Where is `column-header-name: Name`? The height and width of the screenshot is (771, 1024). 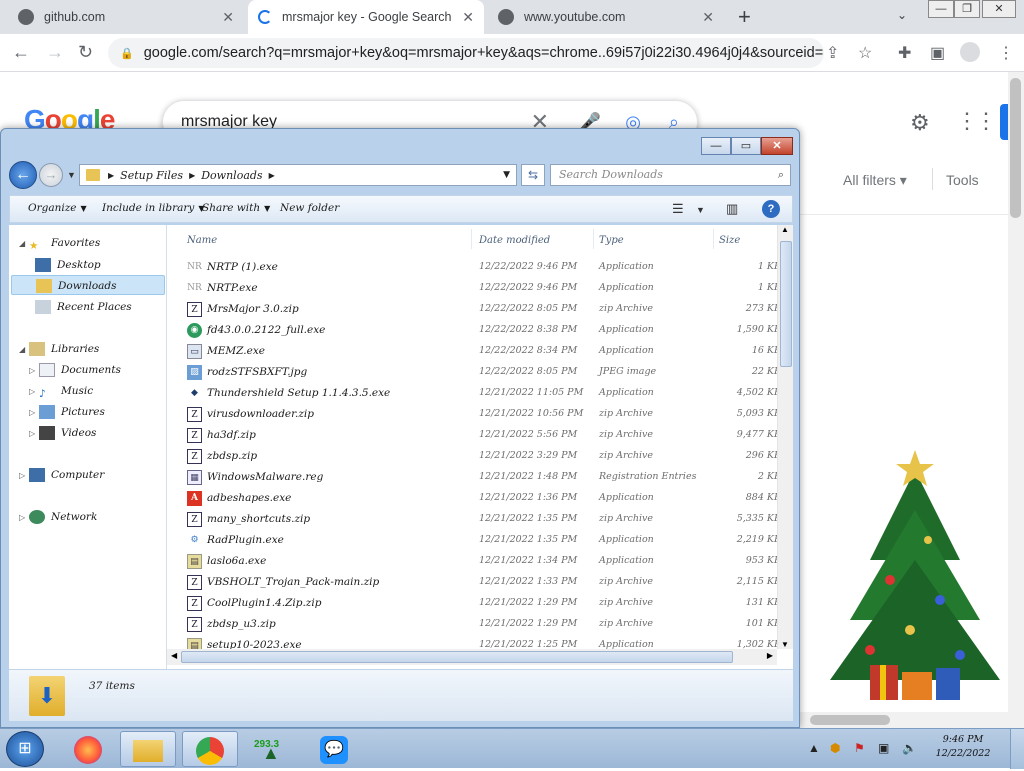
column-header-name: Name is located at coordinates (202, 240).